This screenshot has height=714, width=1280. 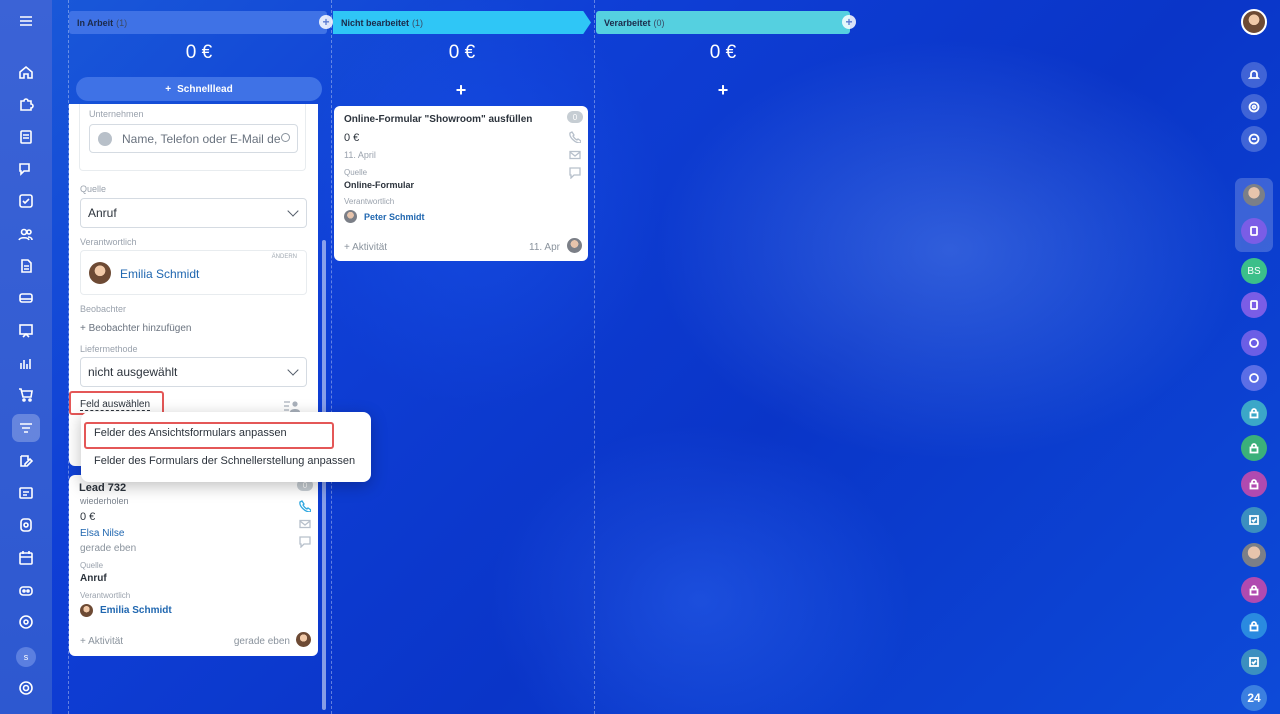 What do you see at coordinates (627, 22) in the screenshot?
I see `column-title: Verarbeitet` at bounding box center [627, 22].